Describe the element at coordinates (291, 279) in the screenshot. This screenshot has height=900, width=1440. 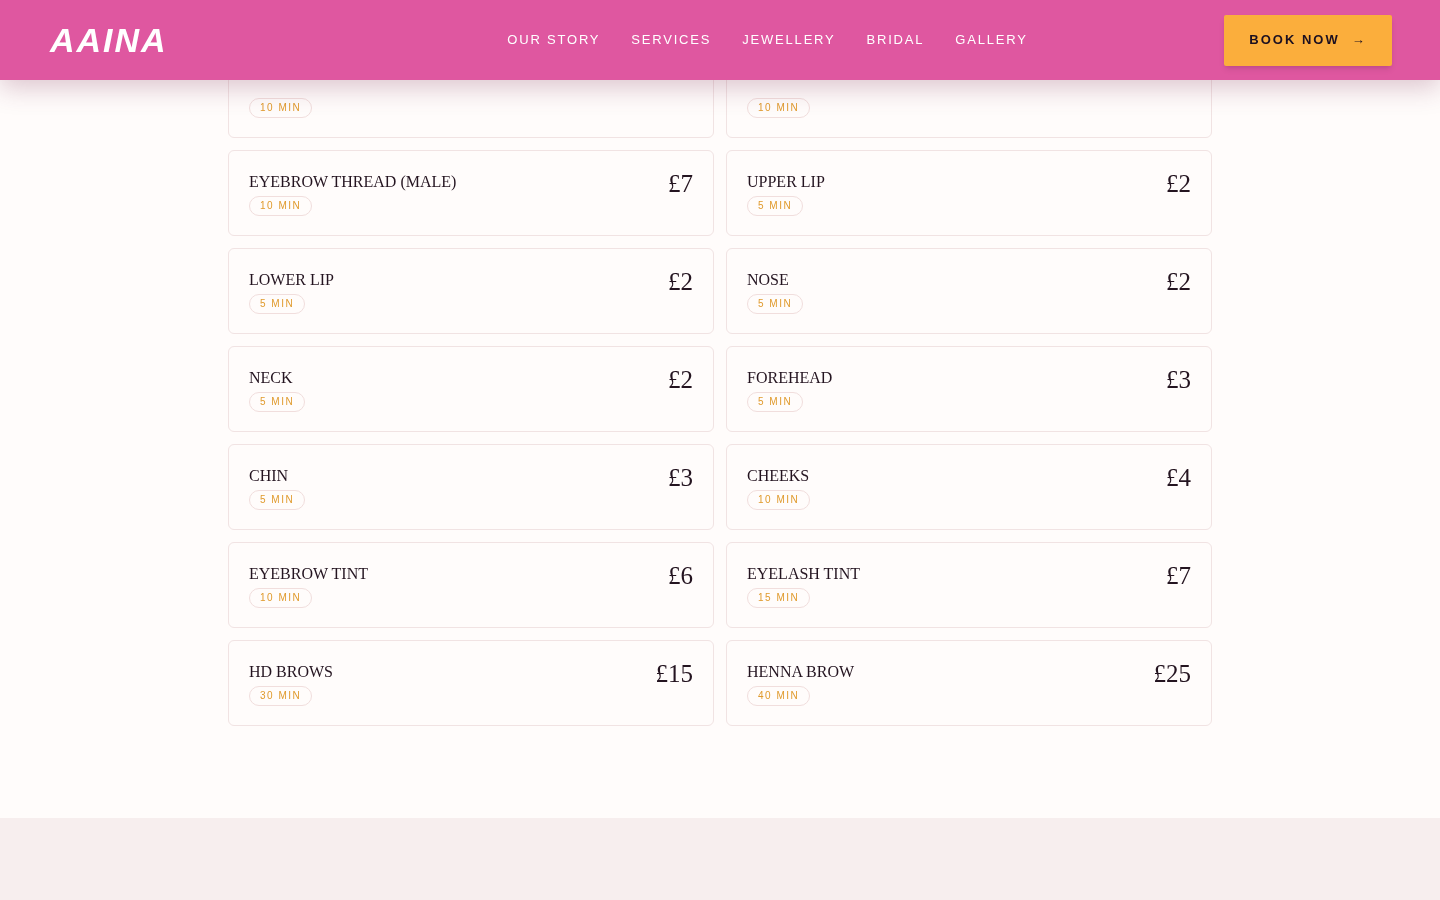
I see `service-name: LOWER LIP` at that location.